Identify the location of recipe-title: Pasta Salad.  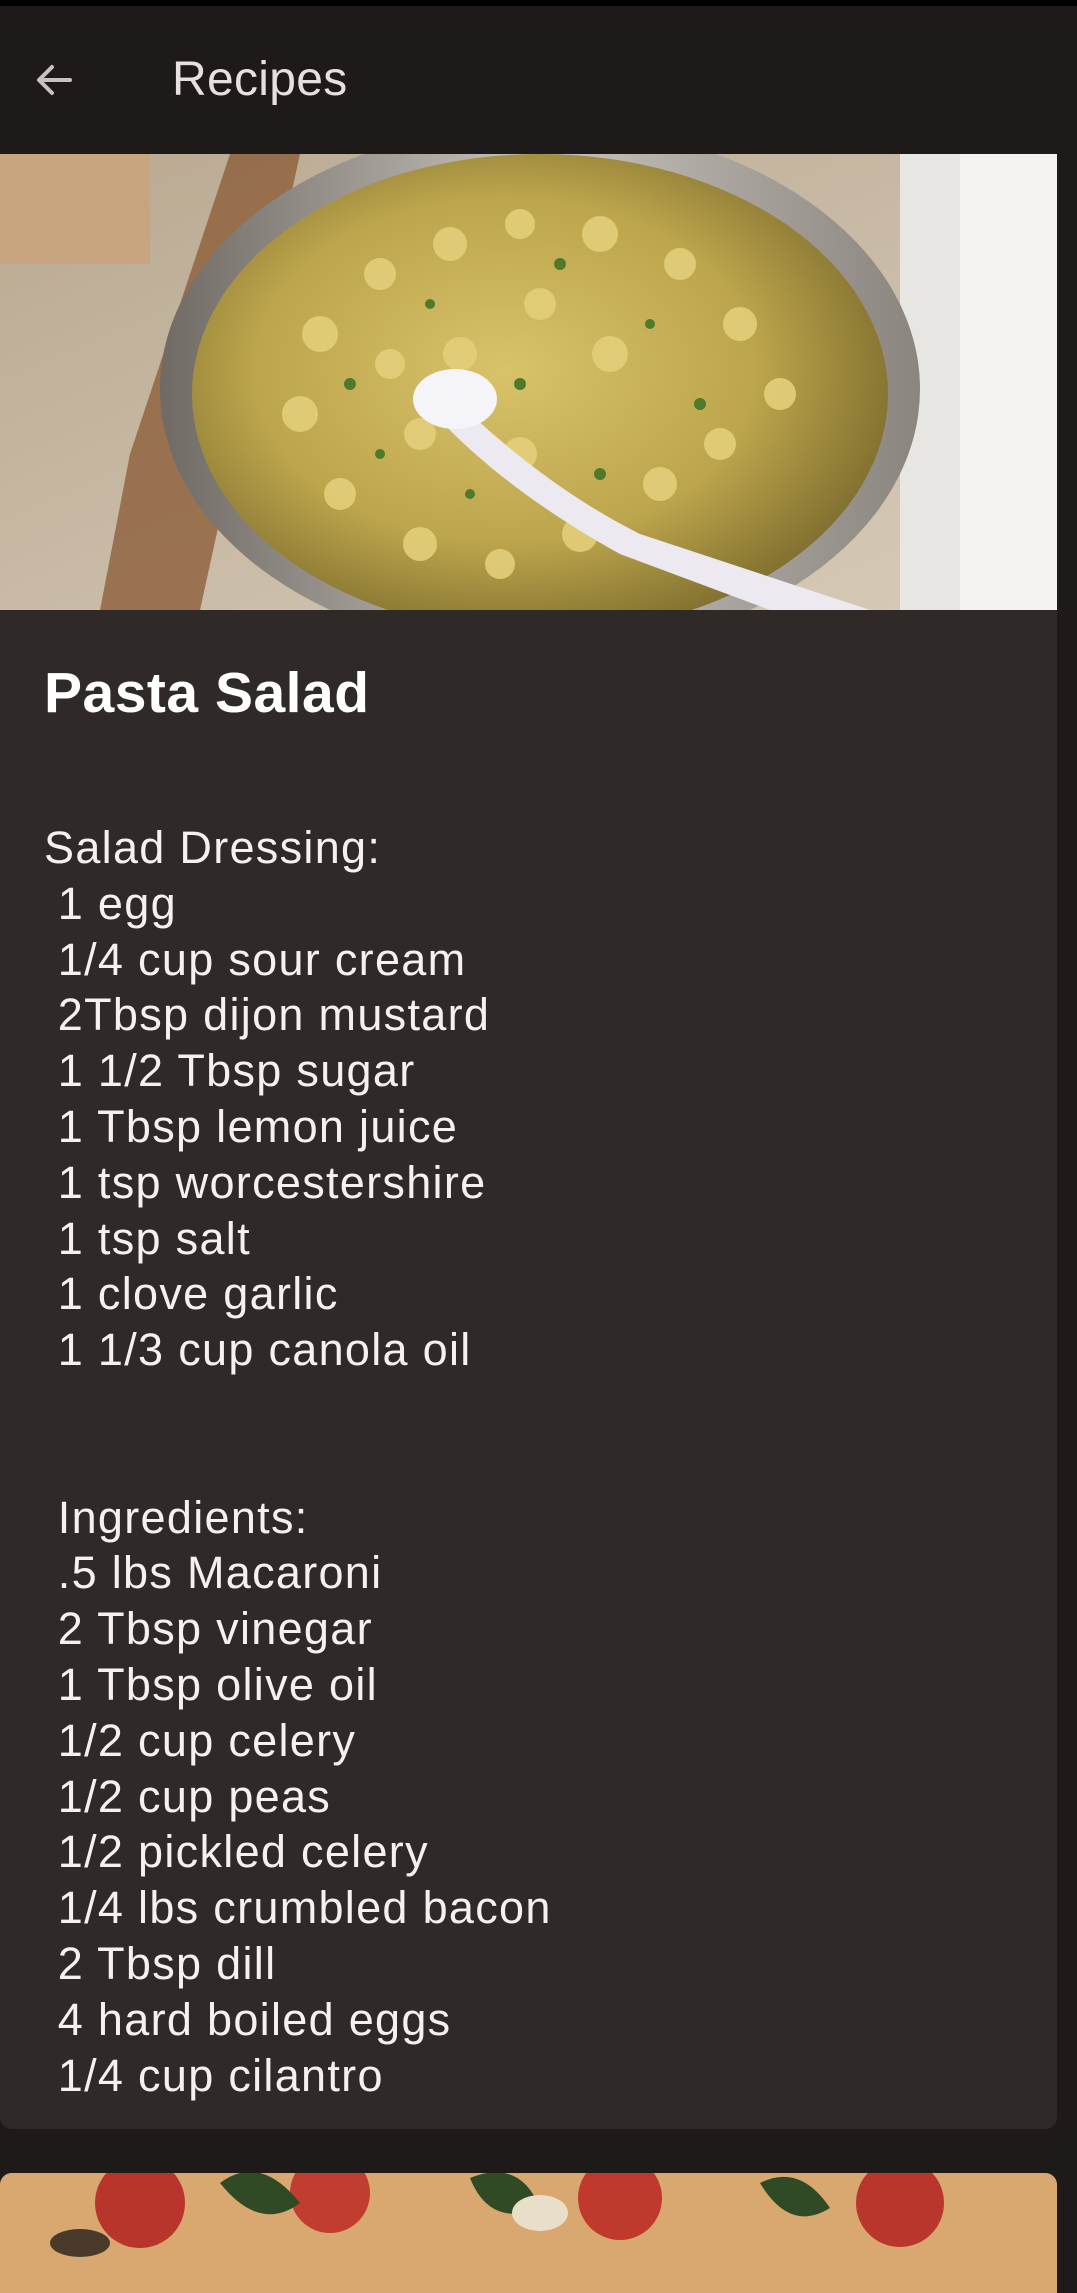
(207, 693).